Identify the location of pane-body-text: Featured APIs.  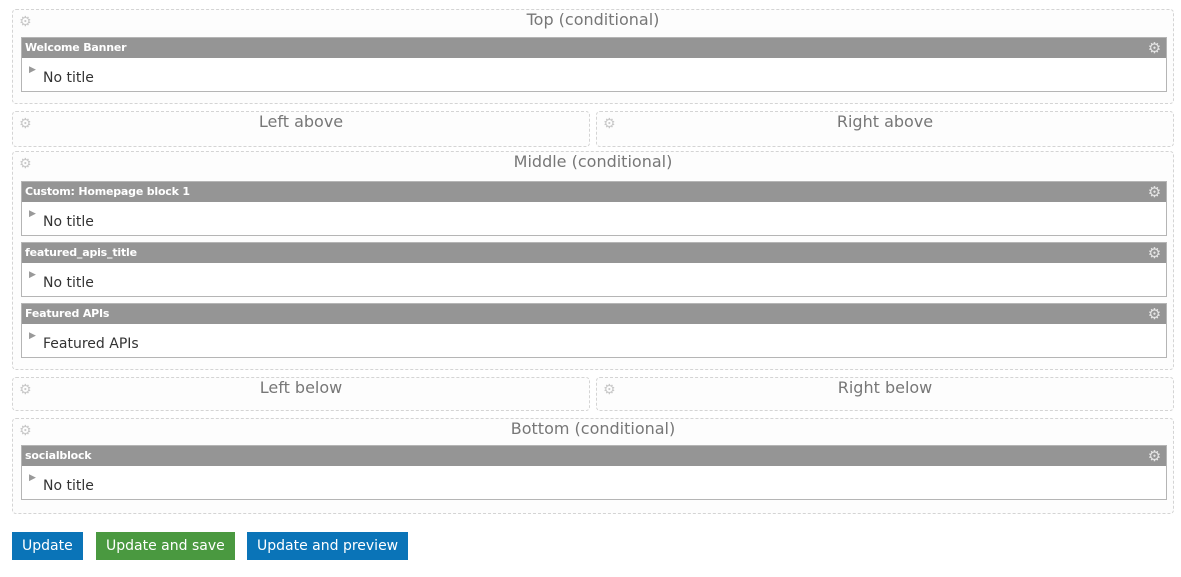
(91, 344).